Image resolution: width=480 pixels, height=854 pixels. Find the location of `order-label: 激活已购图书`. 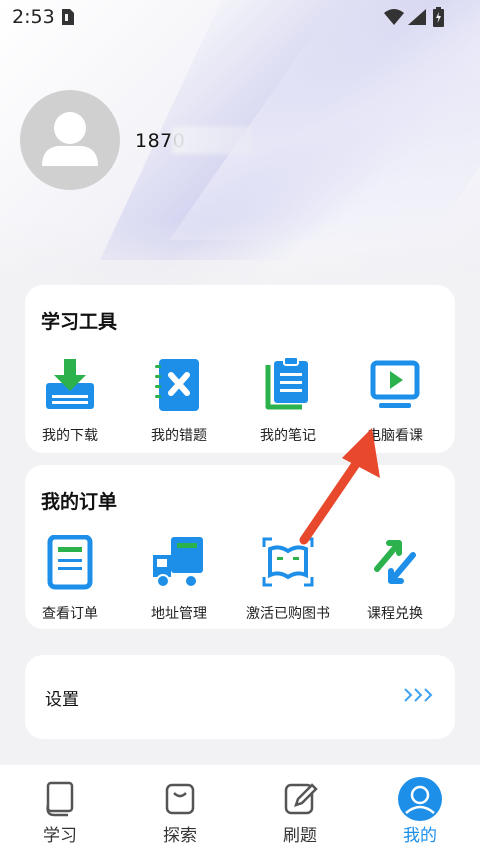

order-label: 激活已购图书 is located at coordinates (288, 614).